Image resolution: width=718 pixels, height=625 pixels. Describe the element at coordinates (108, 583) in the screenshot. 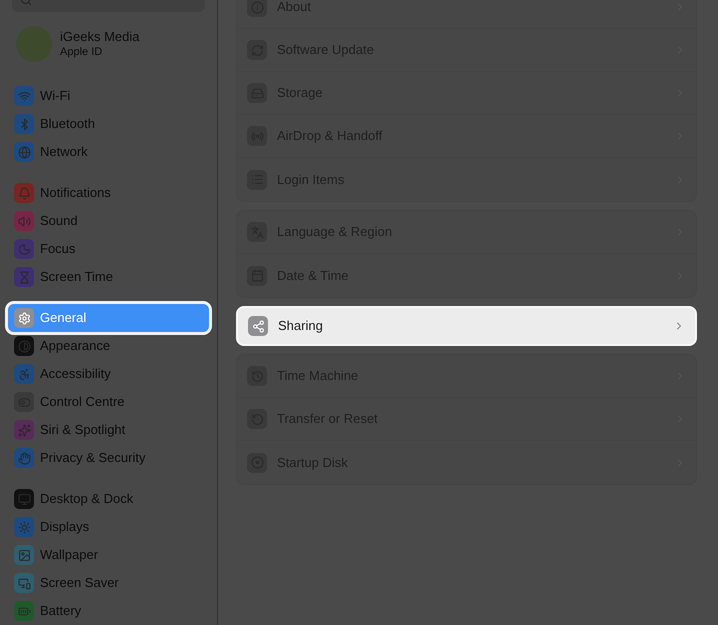

I see `sidebar-item: Screen Saver` at that location.